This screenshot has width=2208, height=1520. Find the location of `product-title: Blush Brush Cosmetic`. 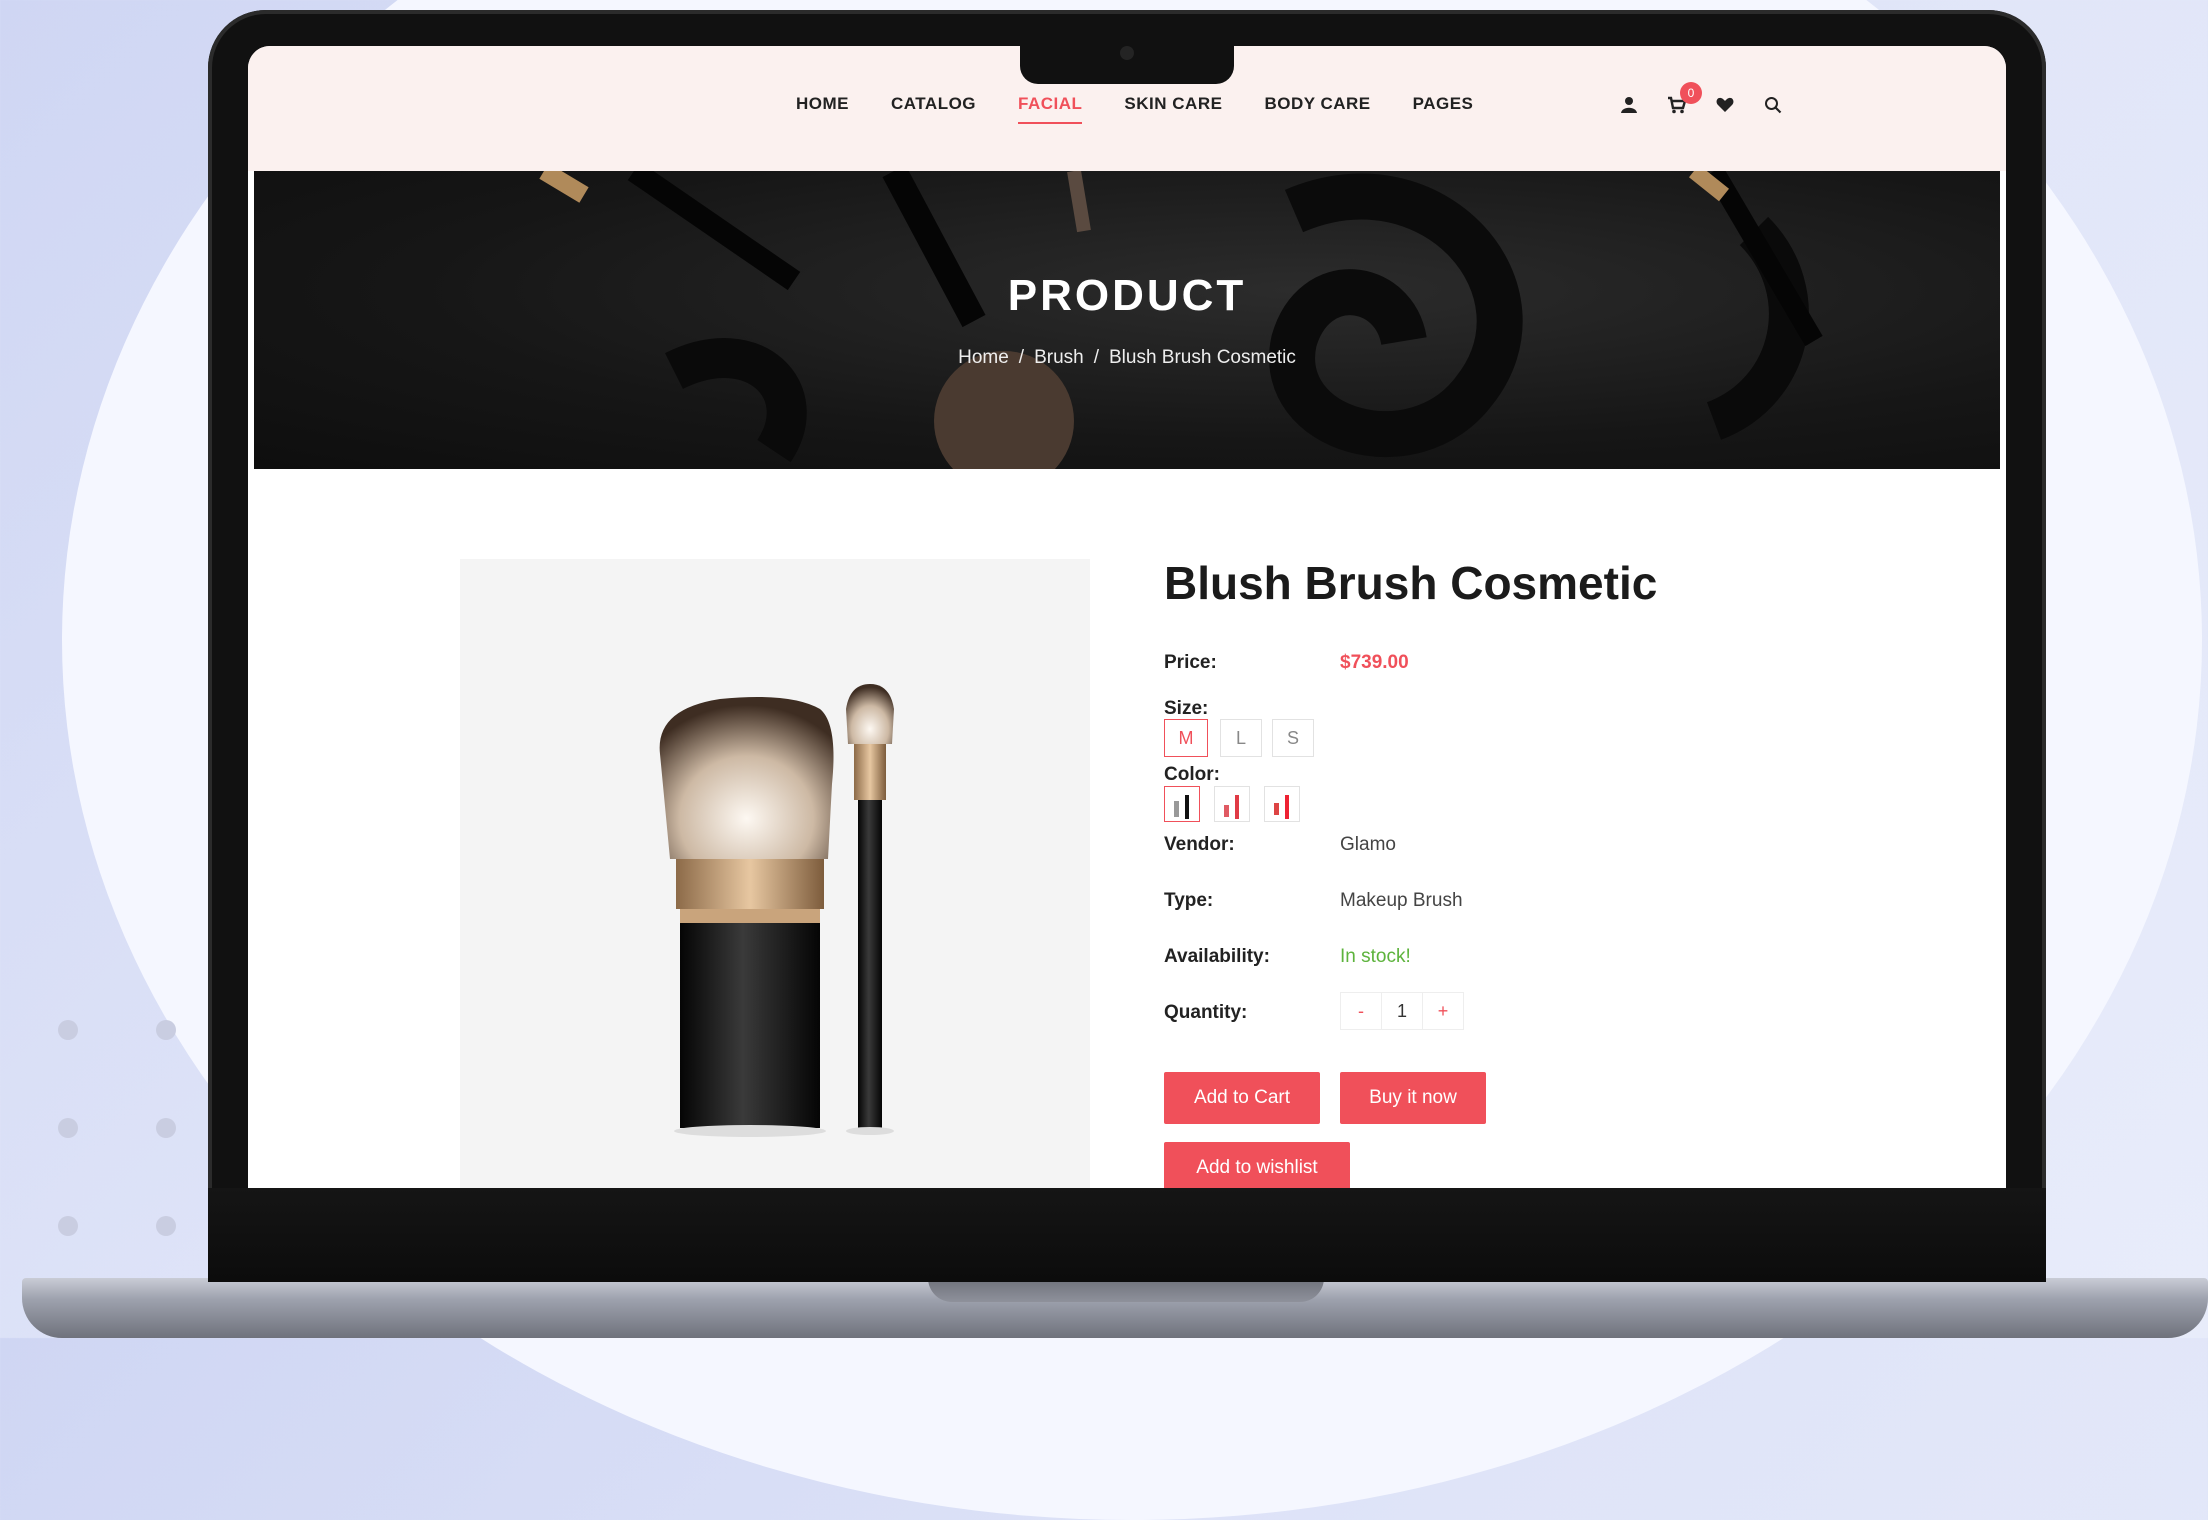

product-title: Blush Brush Cosmetic is located at coordinates (1411, 583).